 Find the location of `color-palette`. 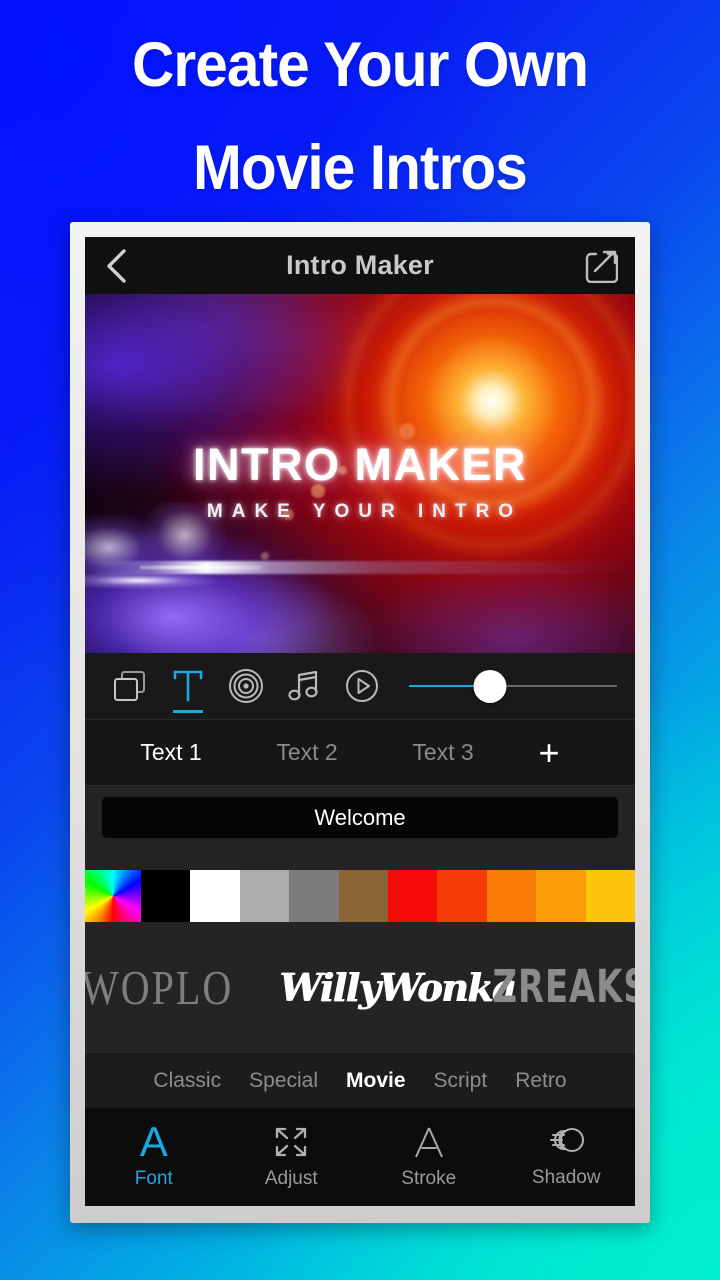

color-palette is located at coordinates (360, 896).